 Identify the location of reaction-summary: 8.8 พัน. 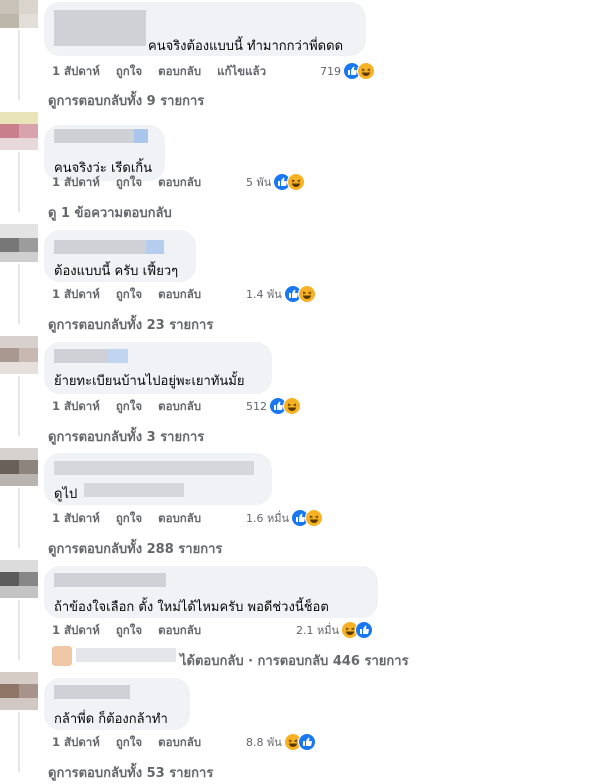
(281, 742).